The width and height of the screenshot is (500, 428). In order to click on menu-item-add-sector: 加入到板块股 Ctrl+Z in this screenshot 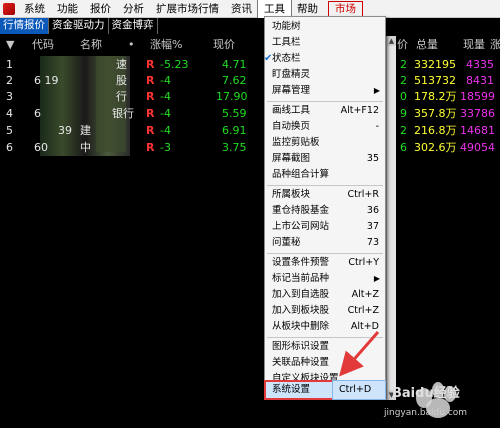, I will do `click(325, 311)`.